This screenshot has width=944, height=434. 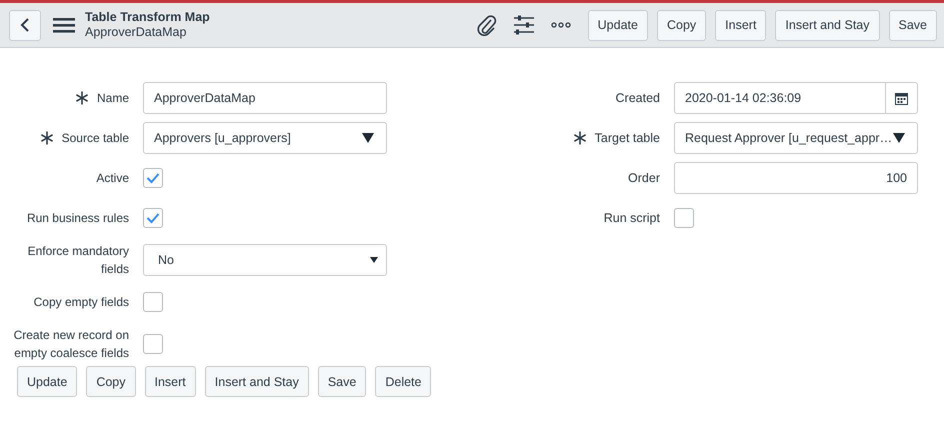 What do you see at coordinates (912, 25) in the screenshot?
I see `header-action-button: Save` at bounding box center [912, 25].